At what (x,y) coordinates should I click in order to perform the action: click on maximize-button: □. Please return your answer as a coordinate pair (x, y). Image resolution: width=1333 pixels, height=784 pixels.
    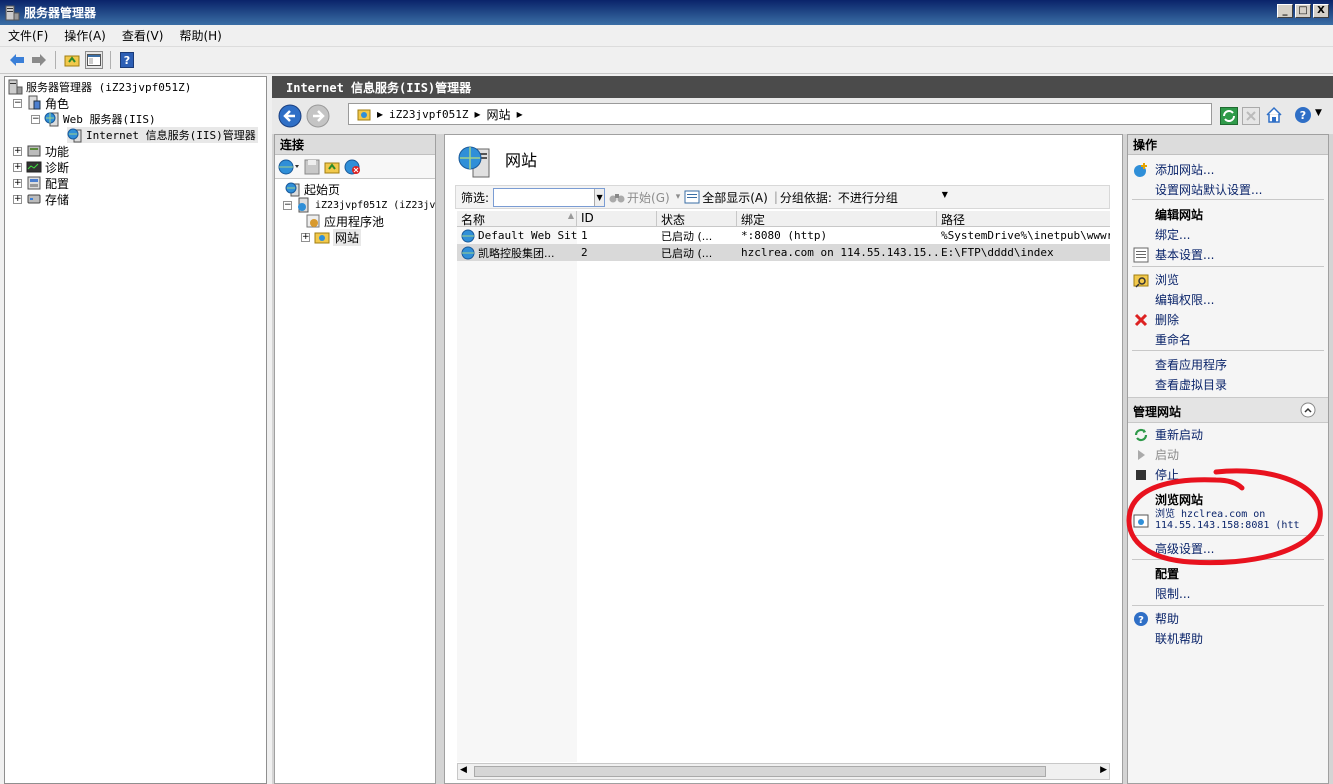
    Looking at the image, I should click on (1303, 11).